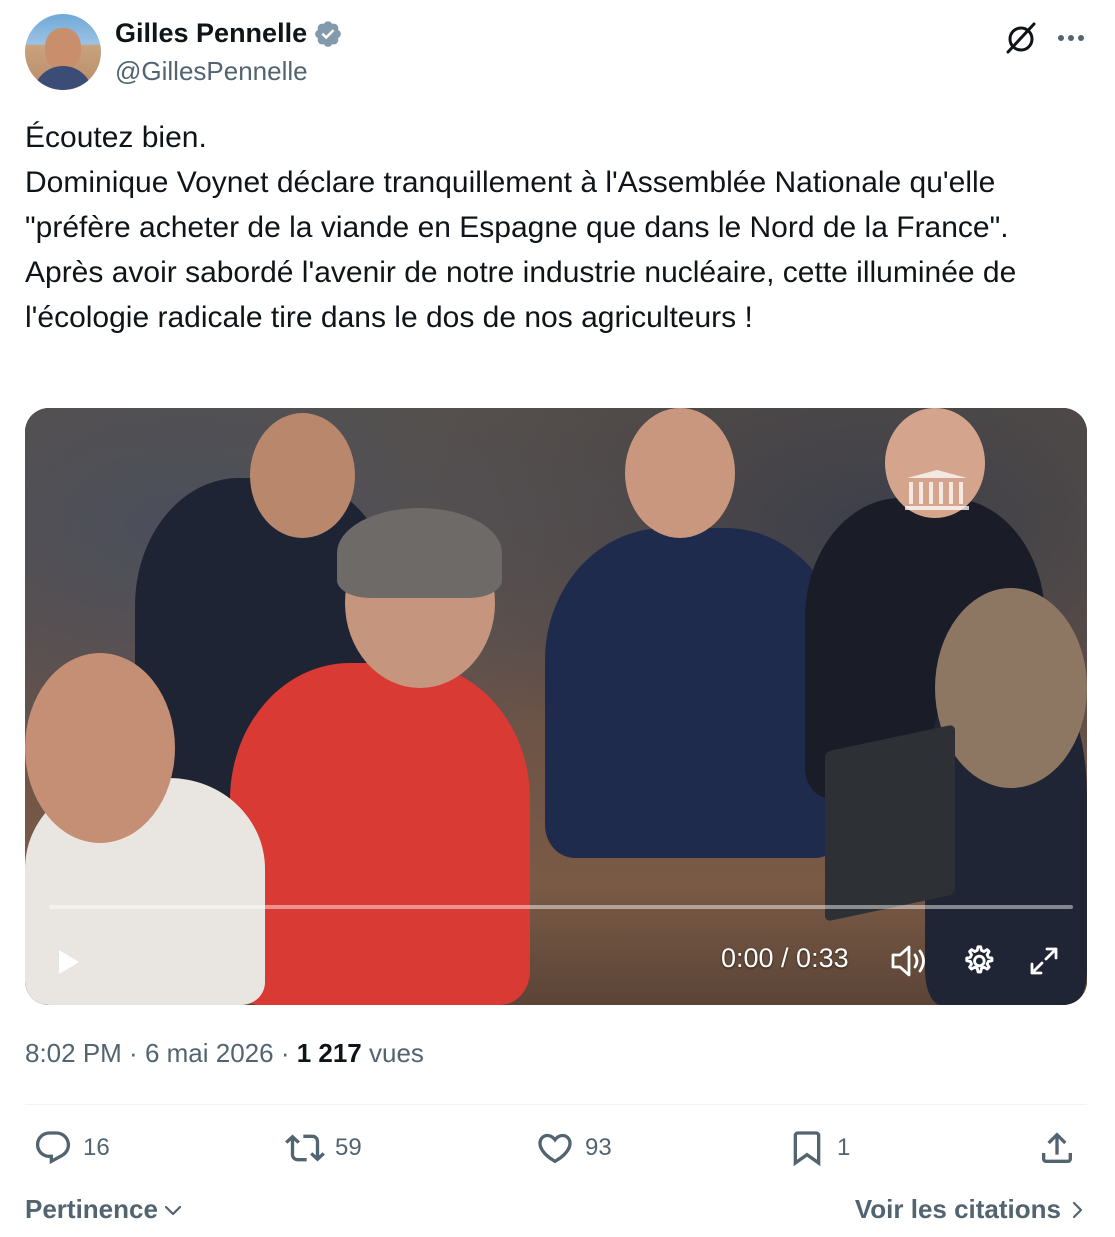  I want to click on bookmark-button: 1, so click(818, 1148).